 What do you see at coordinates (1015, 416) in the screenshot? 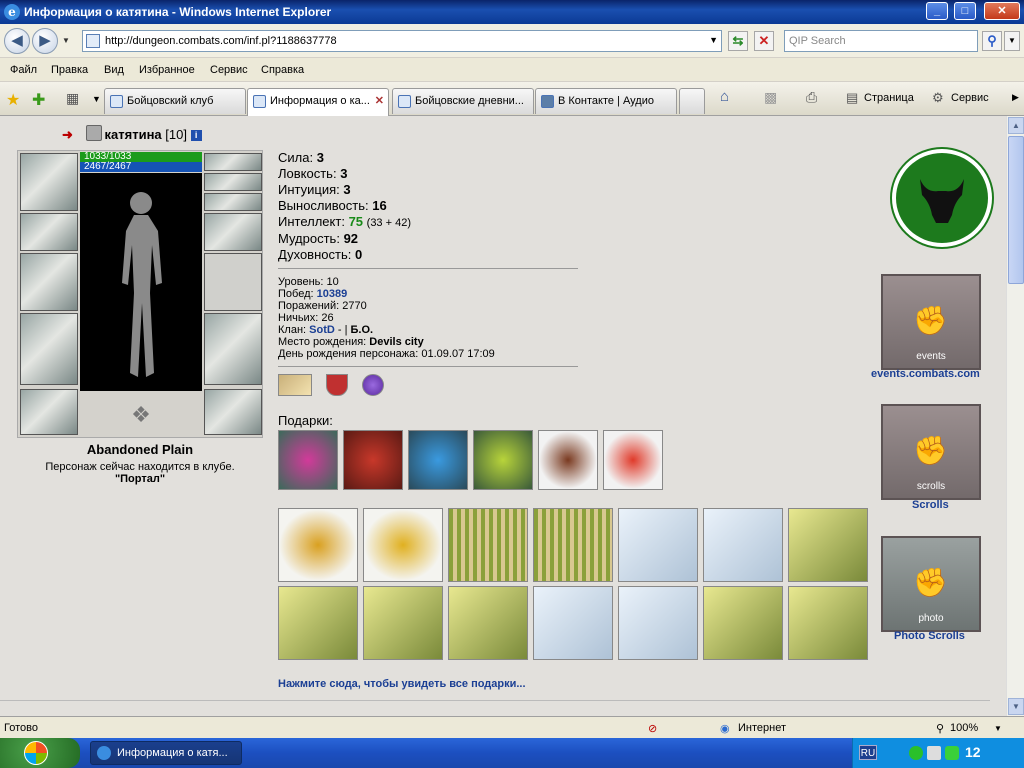
I see `vertical-scrollbar: ▲ ▼` at bounding box center [1015, 416].